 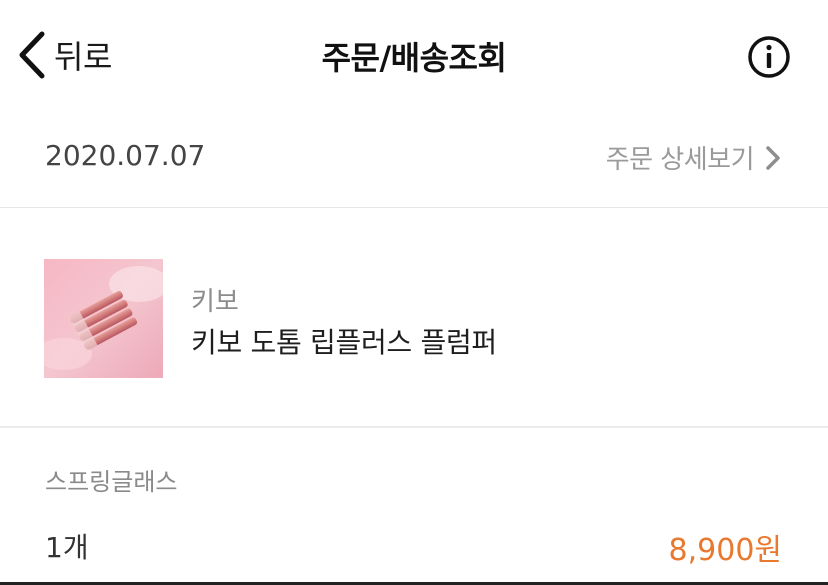 I want to click on product-brand: 키보, so click(x=215, y=302).